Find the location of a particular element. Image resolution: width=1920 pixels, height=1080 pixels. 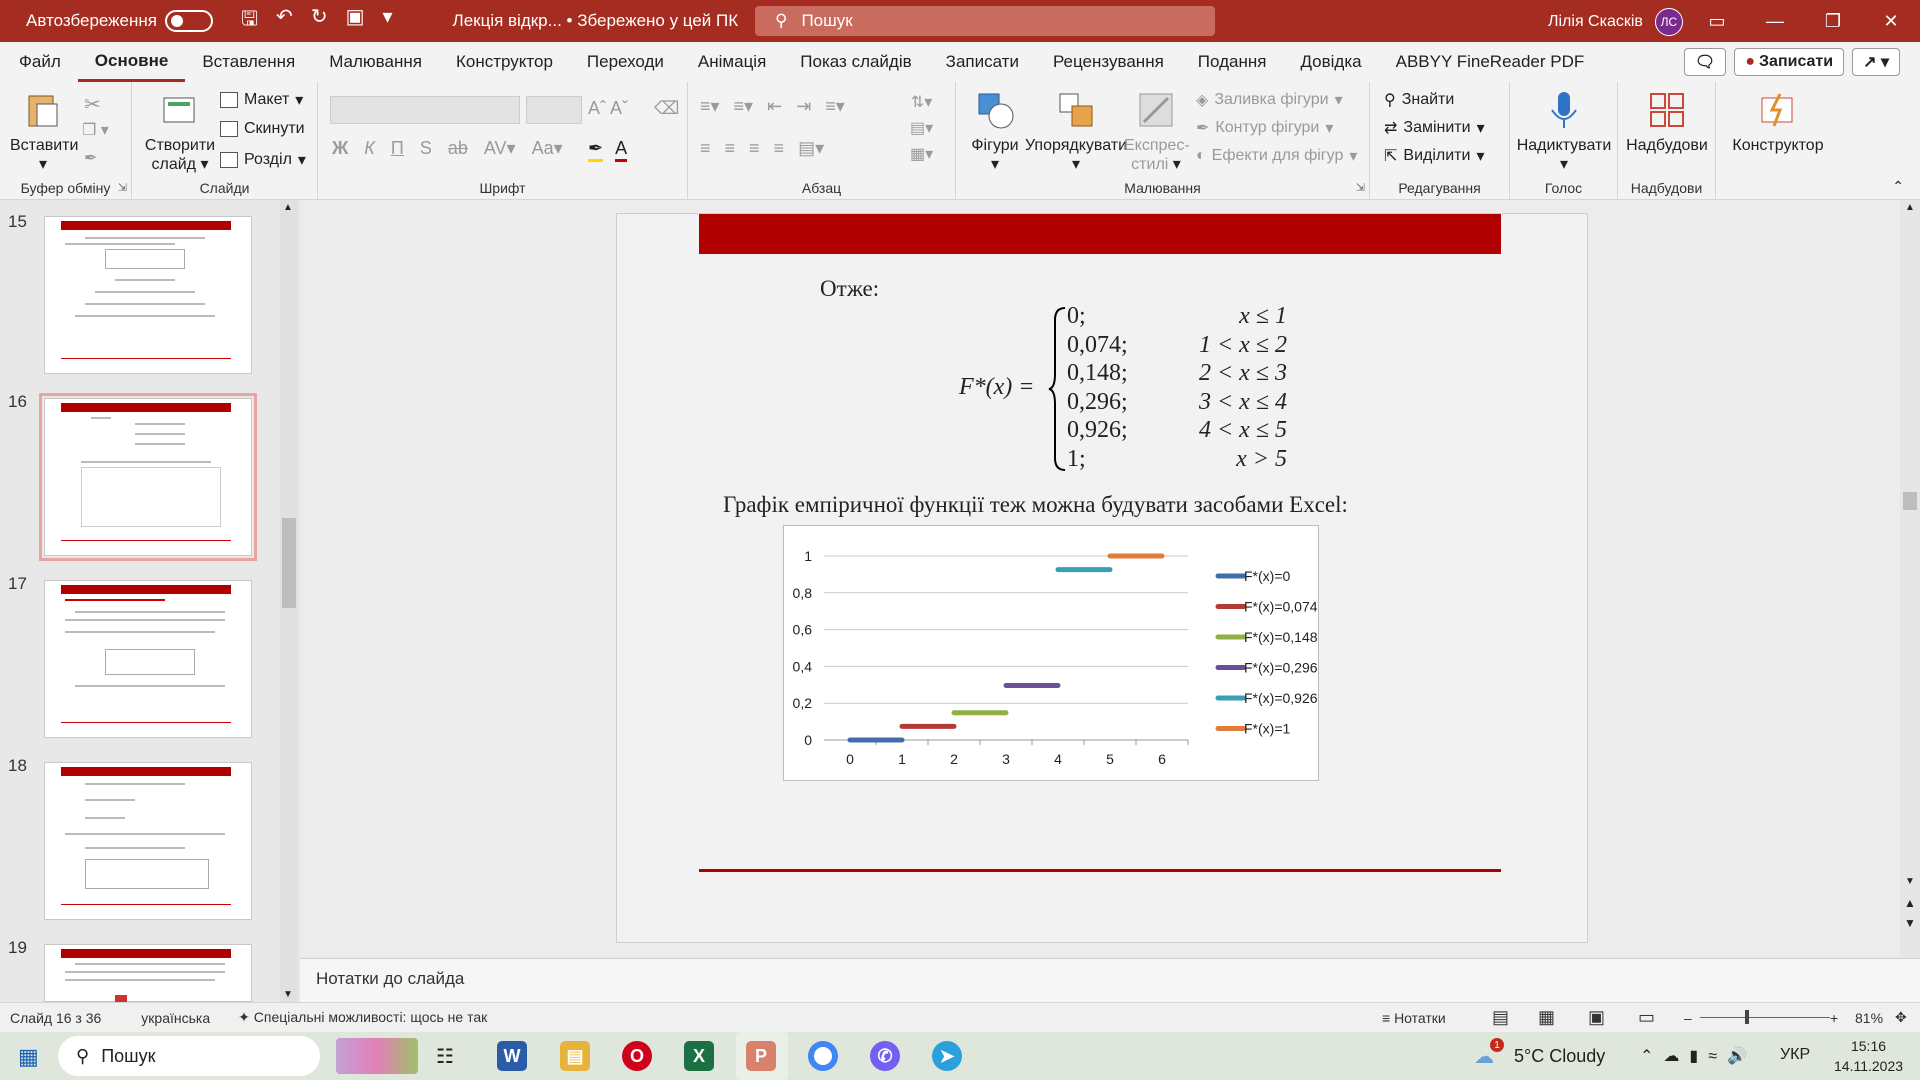

user-account: Лілія Скасків ЛС is located at coordinates (1615, 22).